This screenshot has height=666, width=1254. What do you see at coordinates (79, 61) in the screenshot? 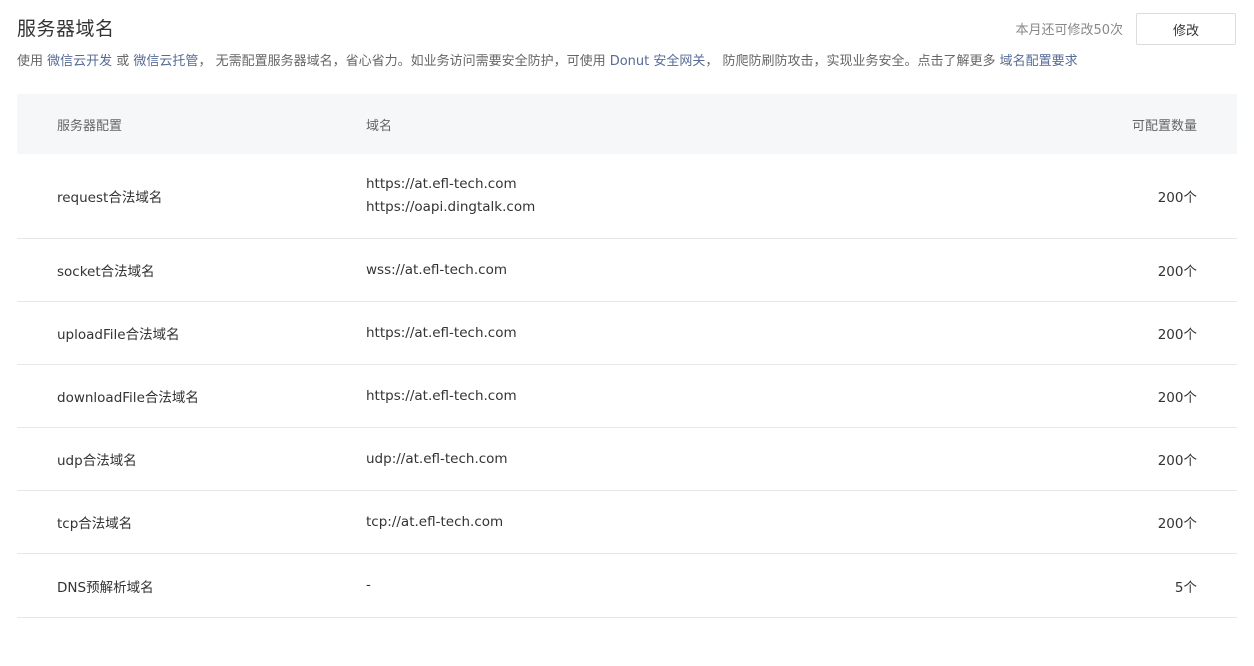
I see `cloud-dev-link: 微信云开发` at bounding box center [79, 61].